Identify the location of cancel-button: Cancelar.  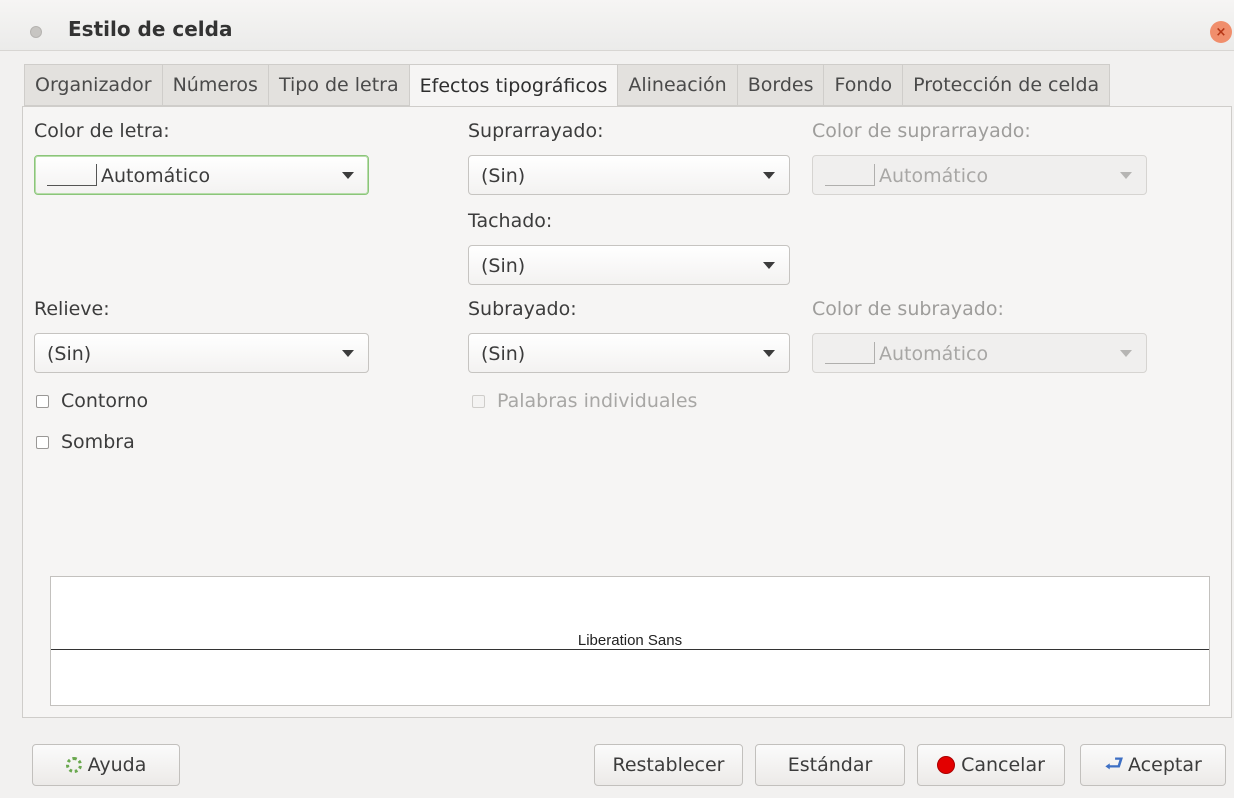
(991, 765).